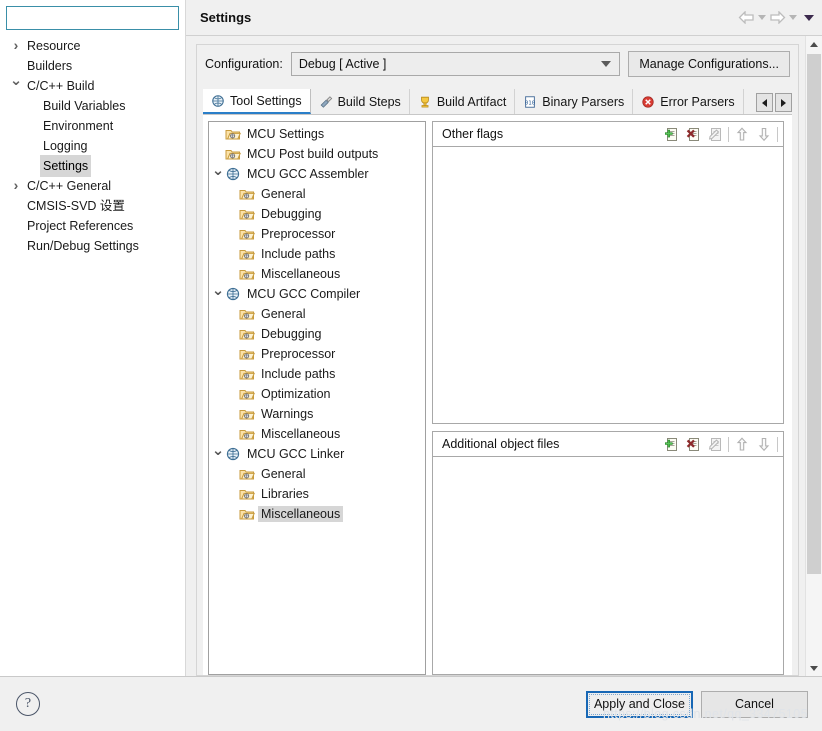  What do you see at coordinates (92, 106) in the screenshot?
I see `sidebar-item-build-variables: Build Variables` at bounding box center [92, 106].